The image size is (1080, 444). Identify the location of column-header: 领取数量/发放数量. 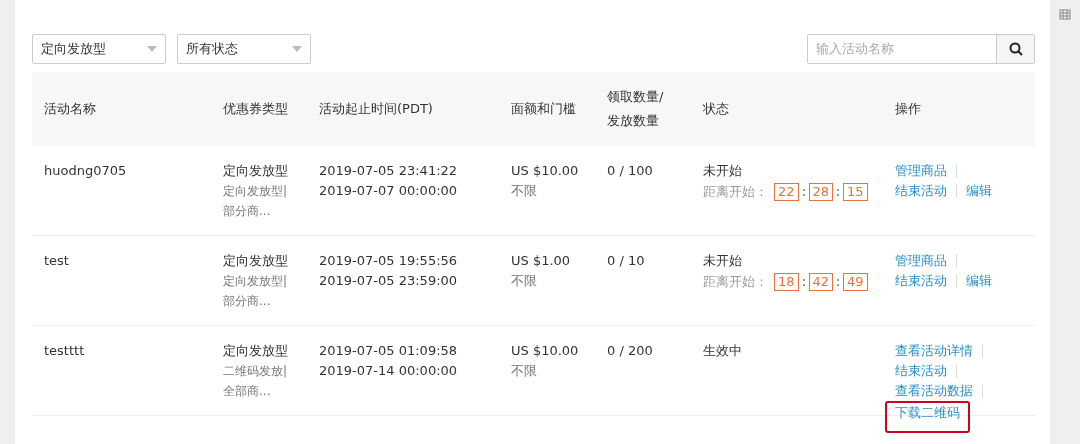
(636, 109).